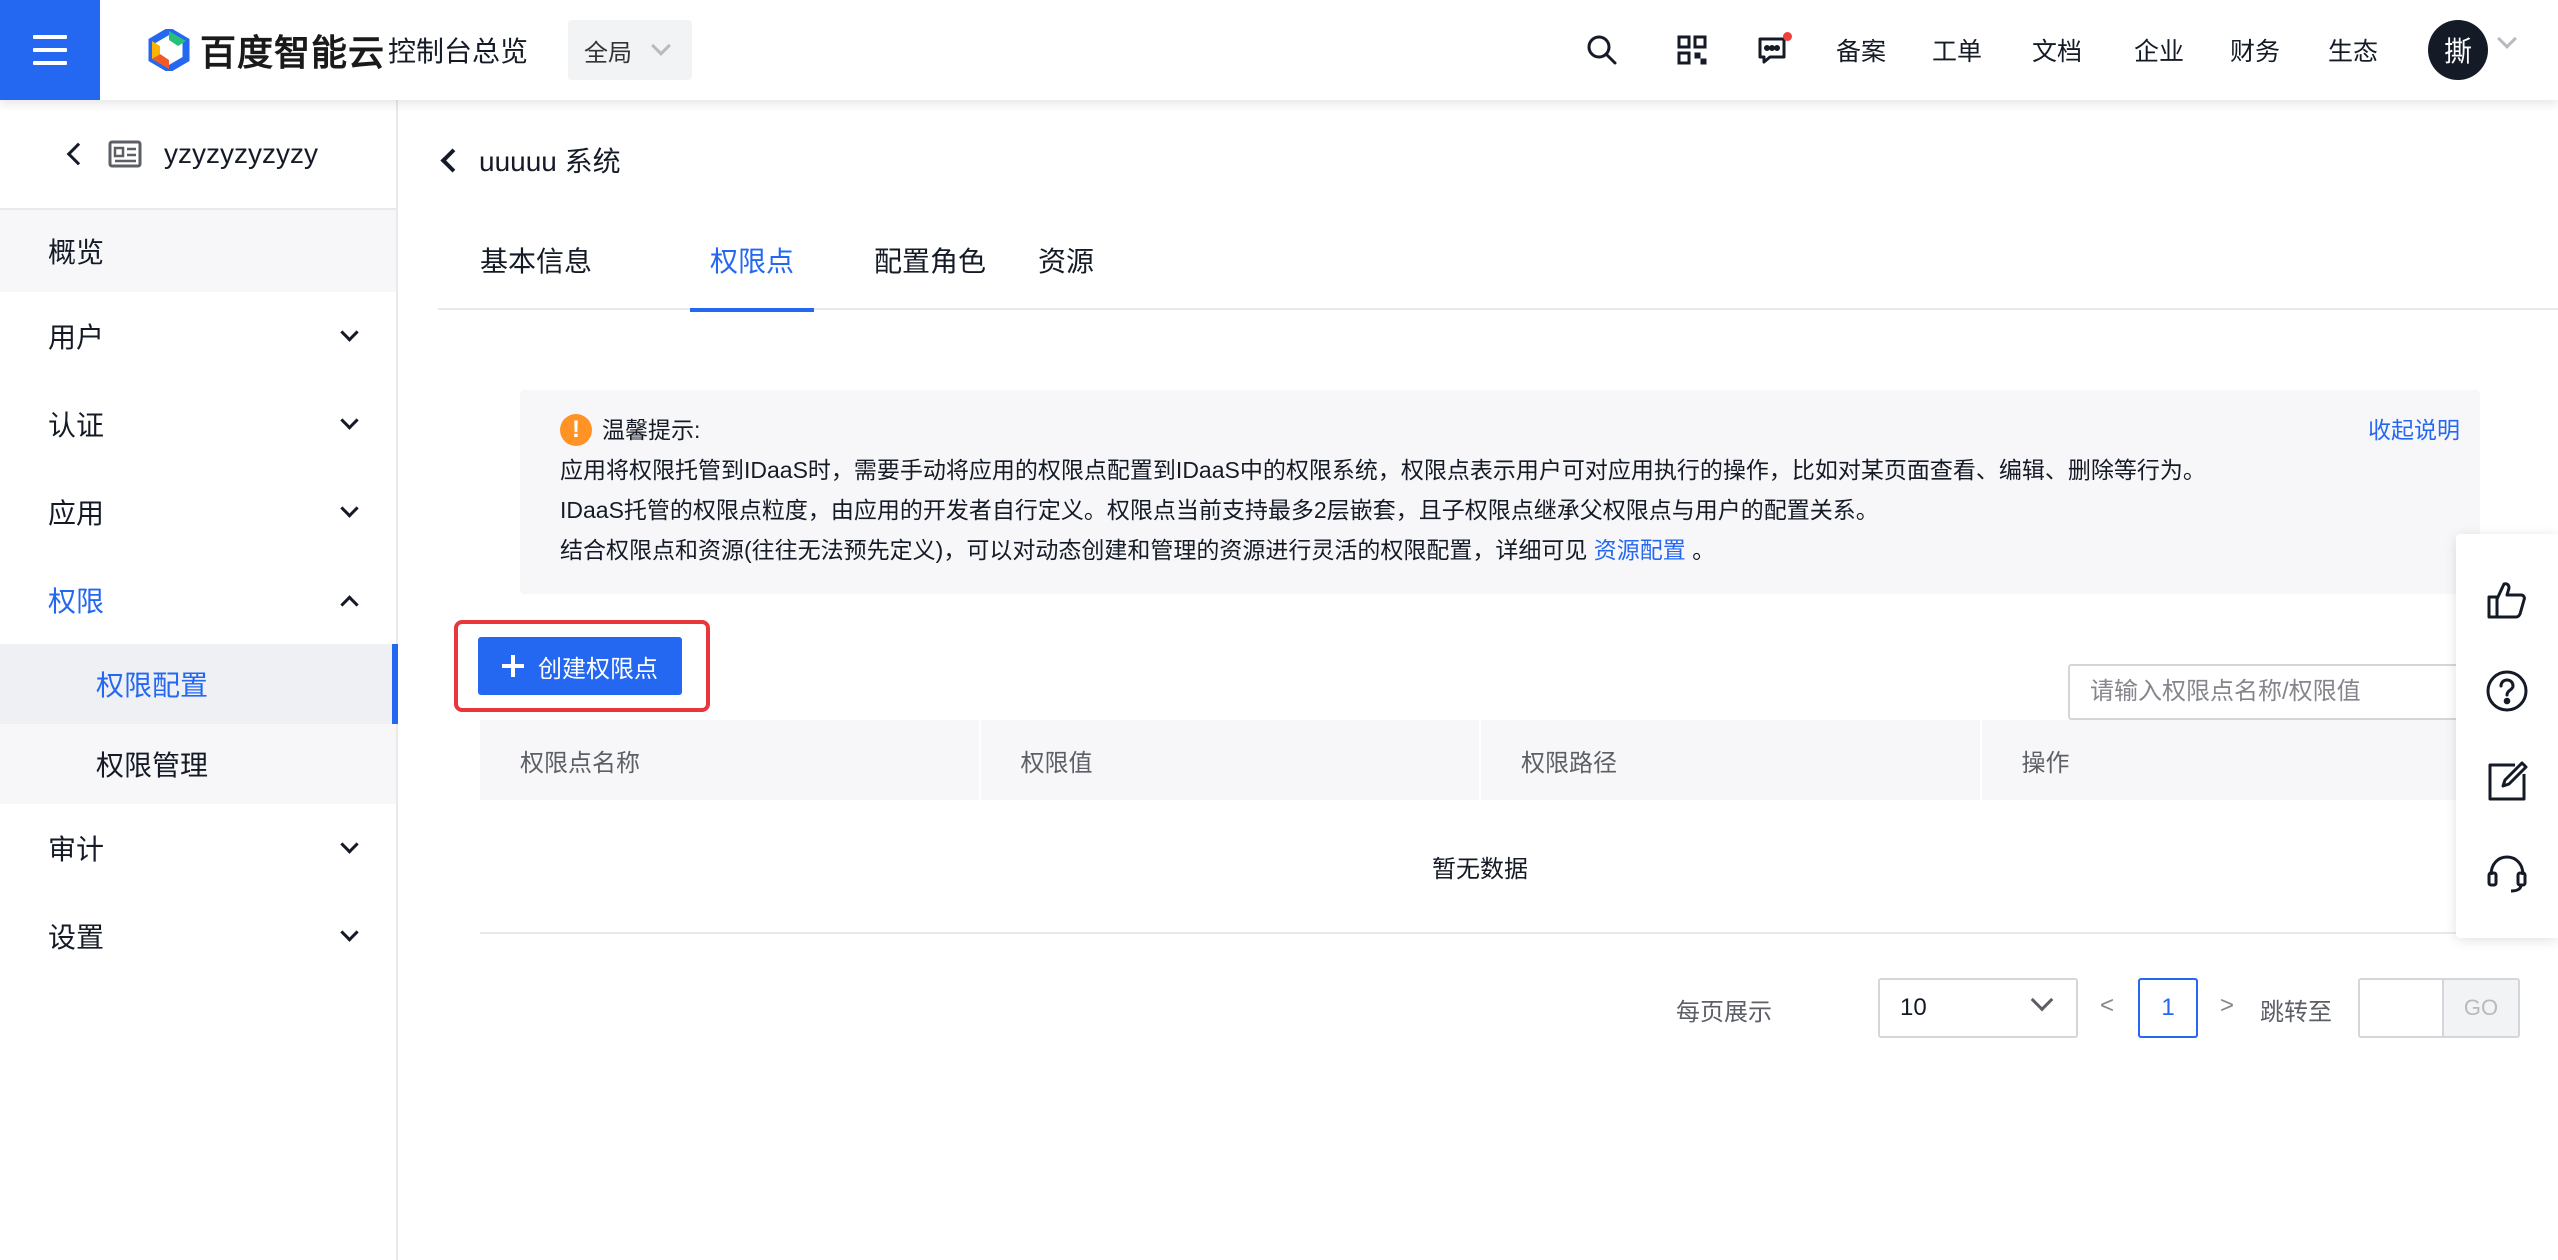 The image size is (2558, 1260). I want to click on nav-link-ecosystem: 生态, so click(2353, 50).